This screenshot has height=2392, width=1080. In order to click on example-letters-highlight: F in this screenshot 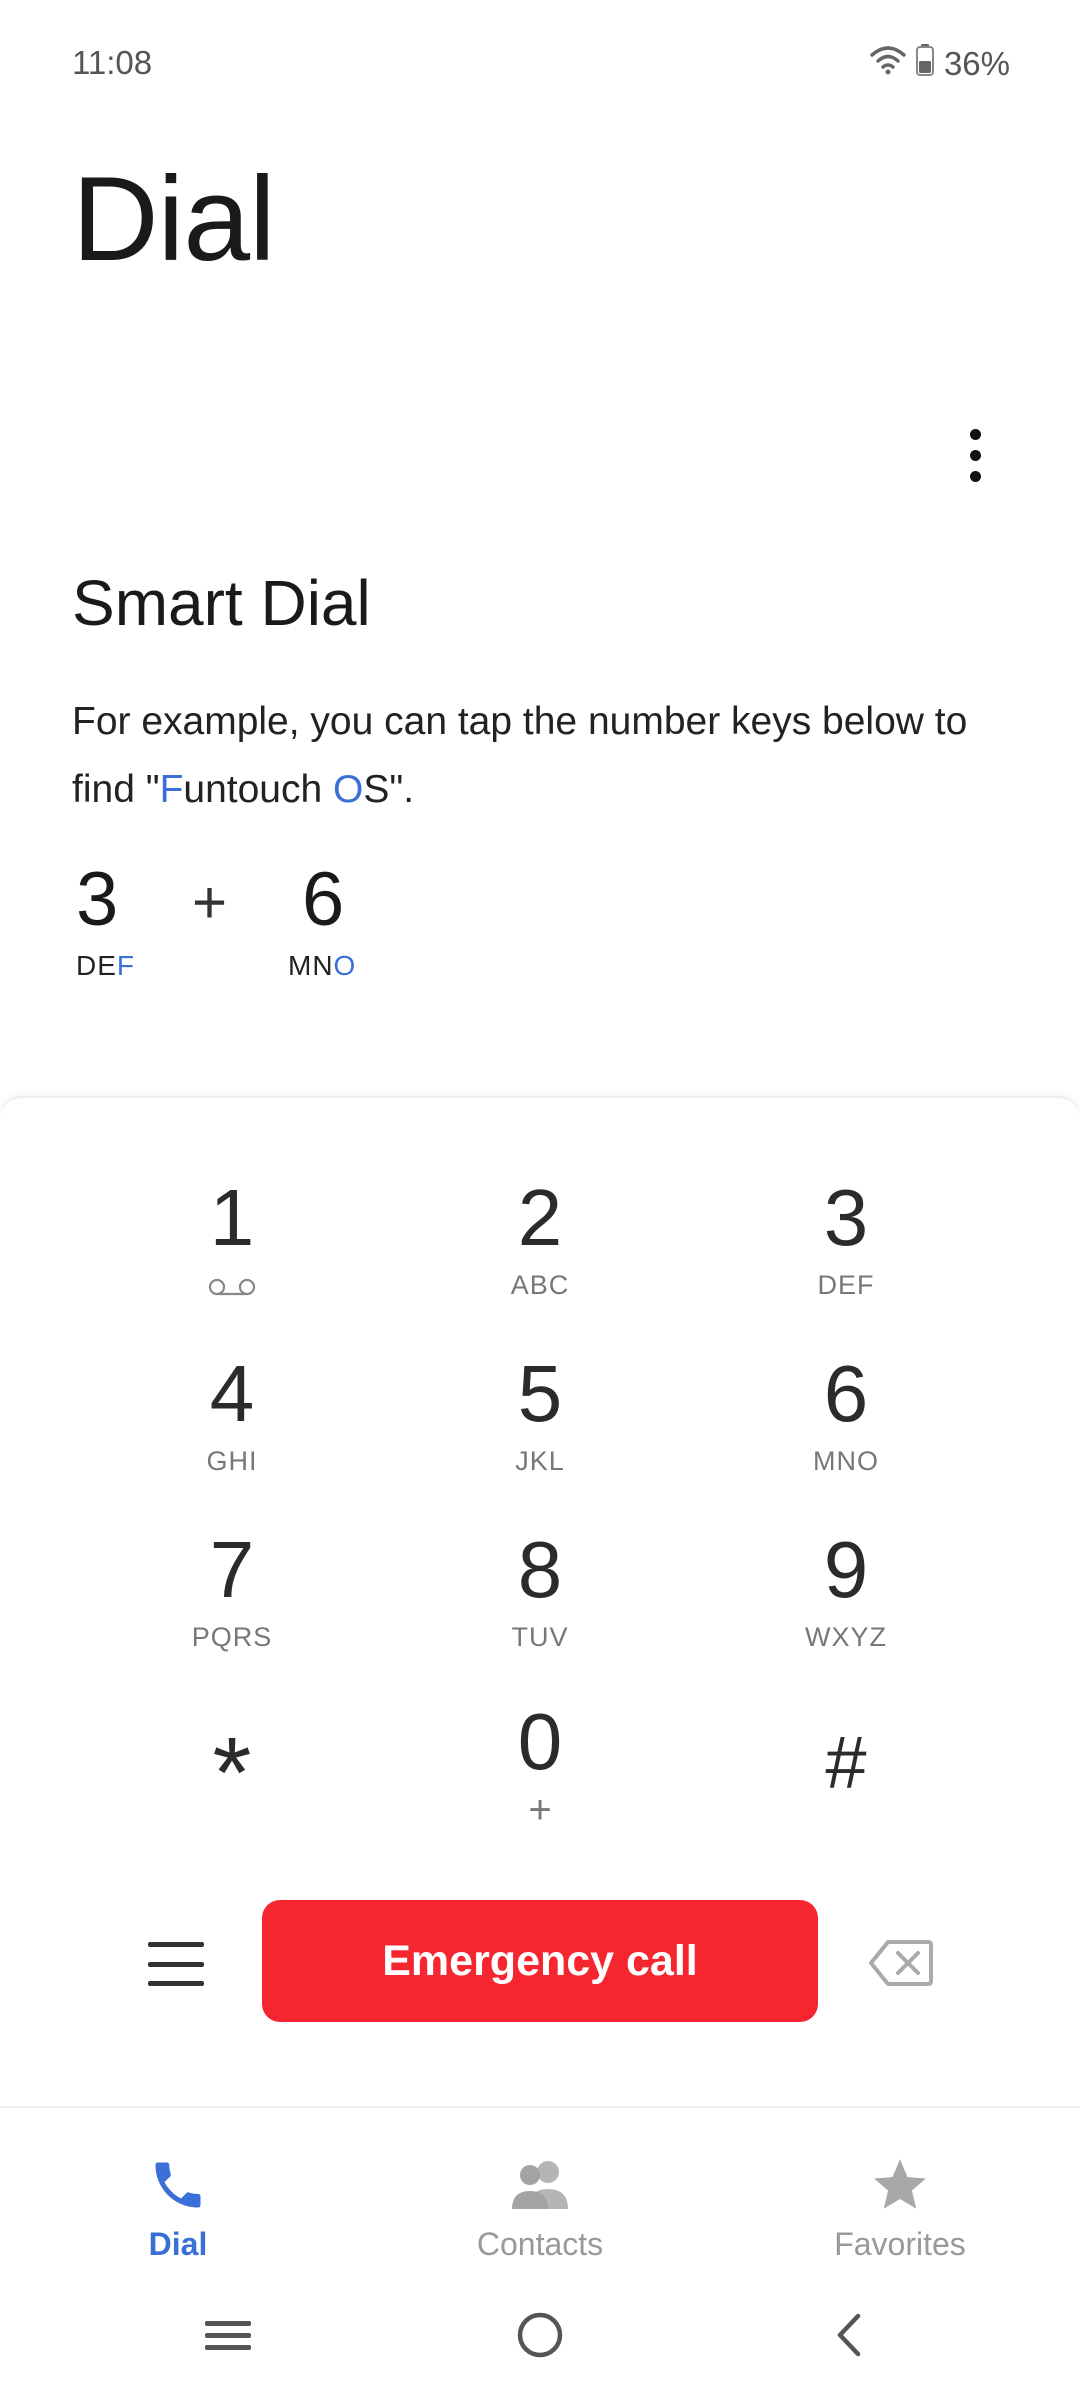, I will do `click(126, 965)`.